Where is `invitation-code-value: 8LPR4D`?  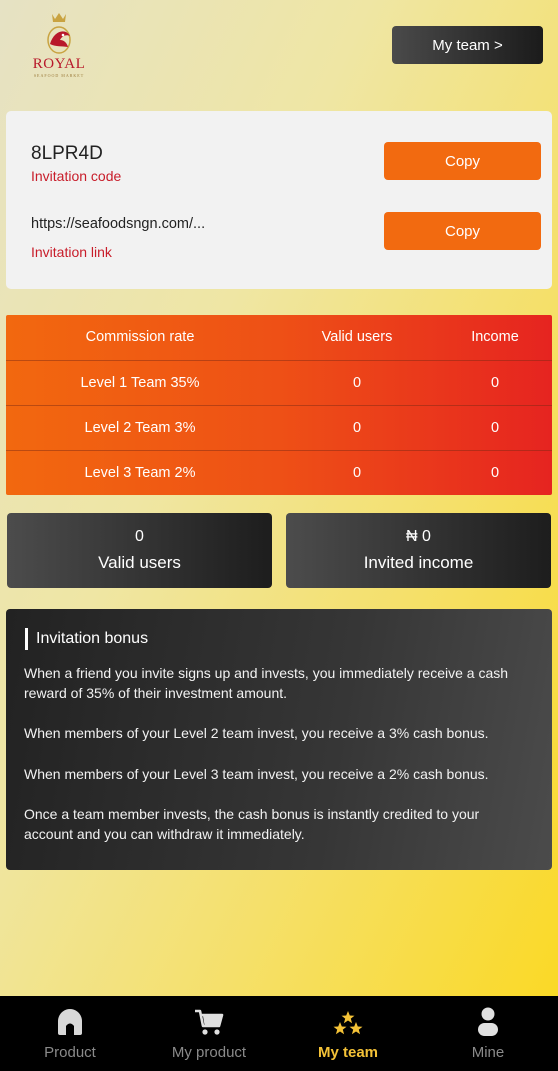
invitation-code-value: 8LPR4D is located at coordinates (67, 153).